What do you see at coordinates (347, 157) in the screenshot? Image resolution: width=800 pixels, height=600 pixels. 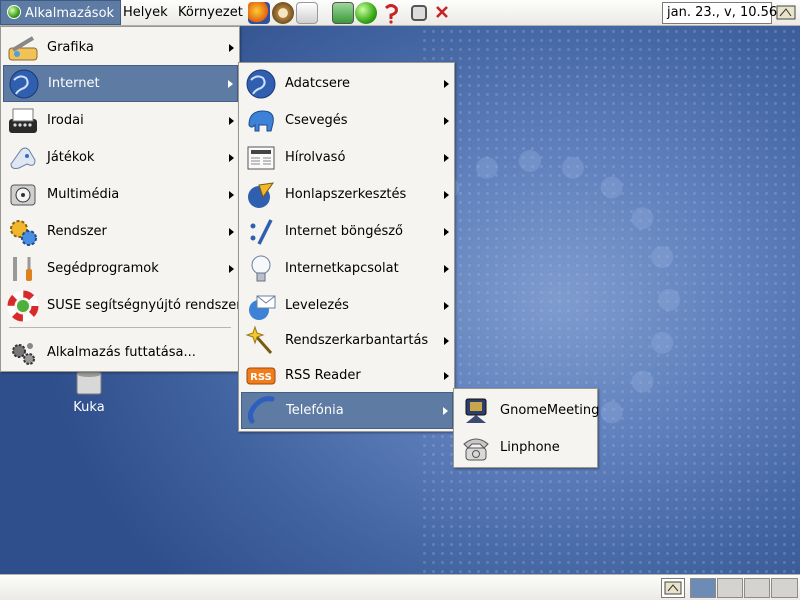 I see `menu-item-newsreader: Hírolvasó` at bounding box center [347, 157].